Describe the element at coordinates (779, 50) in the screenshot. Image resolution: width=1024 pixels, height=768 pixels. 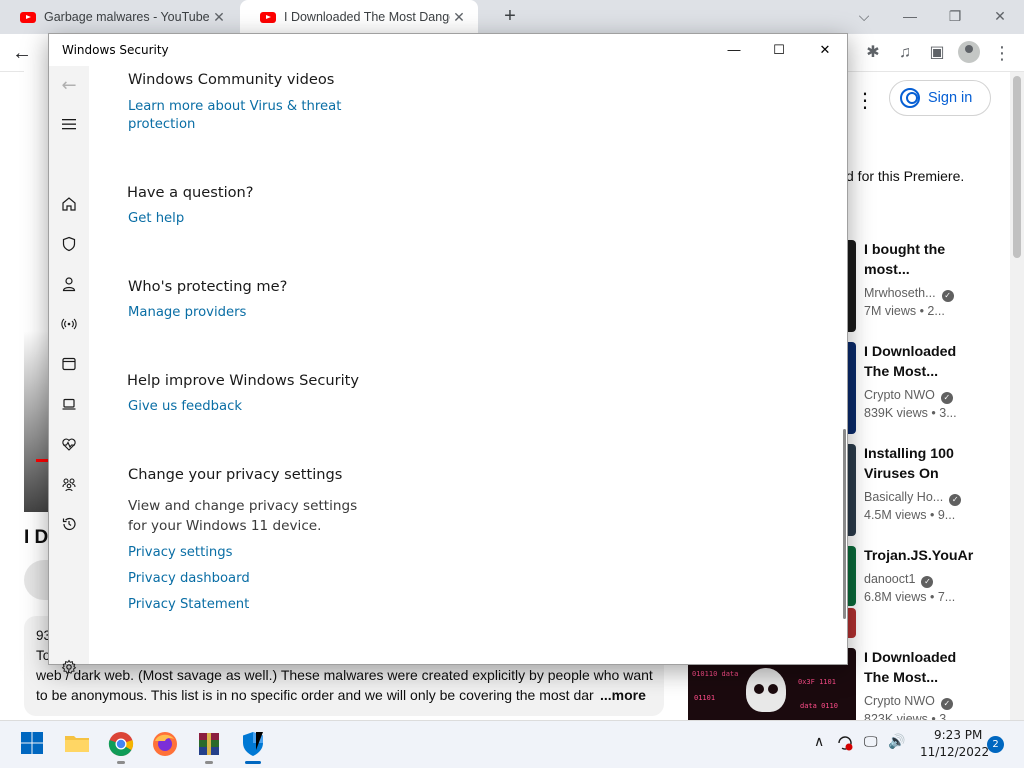
I see `ws-maximize-button: ☐` at that location.